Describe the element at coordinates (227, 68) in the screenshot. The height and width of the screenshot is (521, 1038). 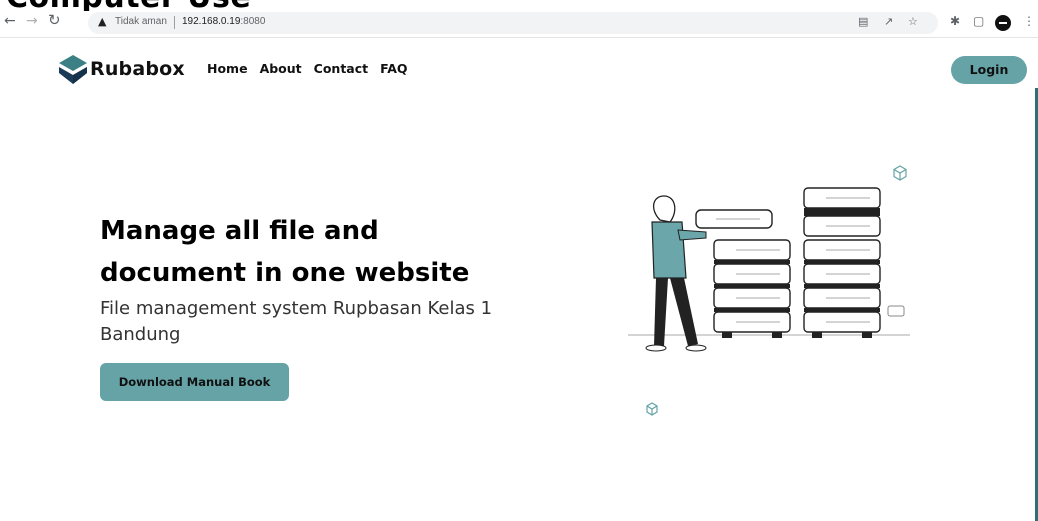
I see `nav-link-home: Home` at that location.